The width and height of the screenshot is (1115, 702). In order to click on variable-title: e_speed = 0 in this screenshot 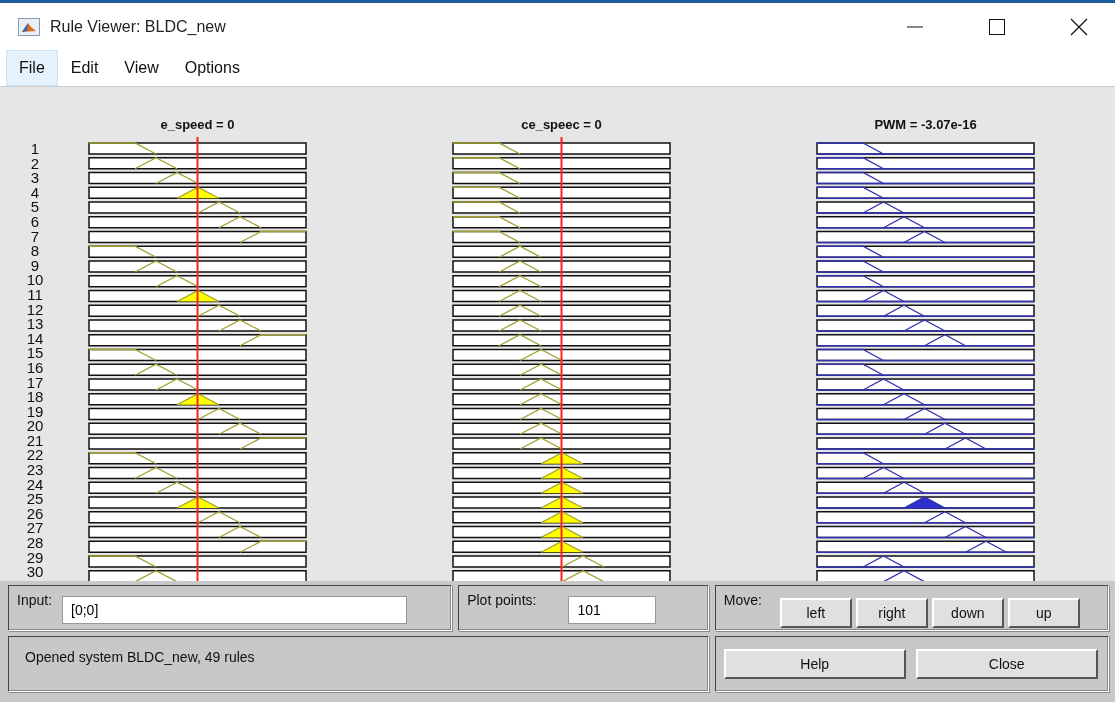, I will do `click(197, 125)`.